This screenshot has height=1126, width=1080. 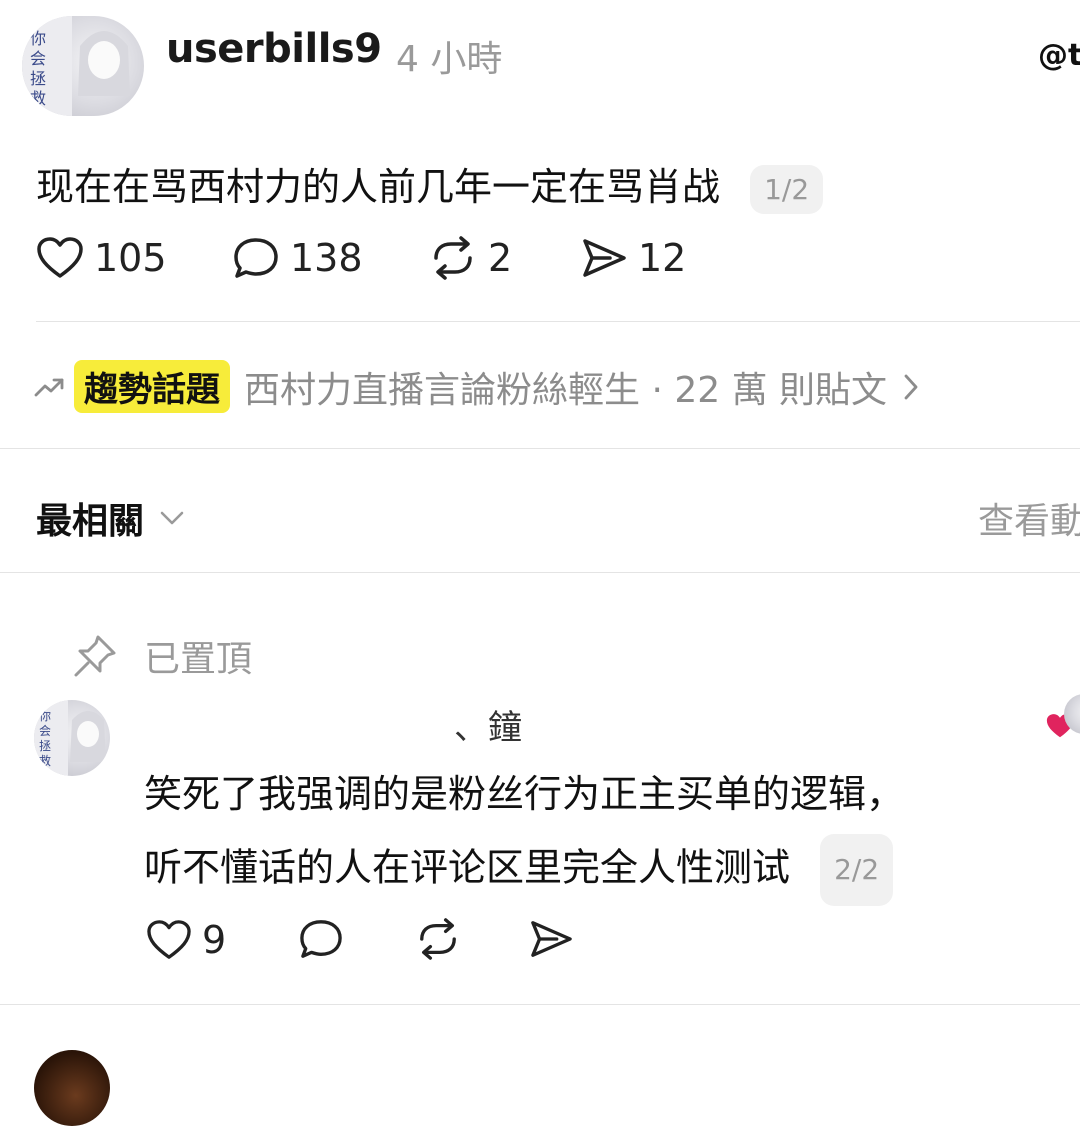 I want to click on comment-pager: 2/2, so click(x=857, y=870).